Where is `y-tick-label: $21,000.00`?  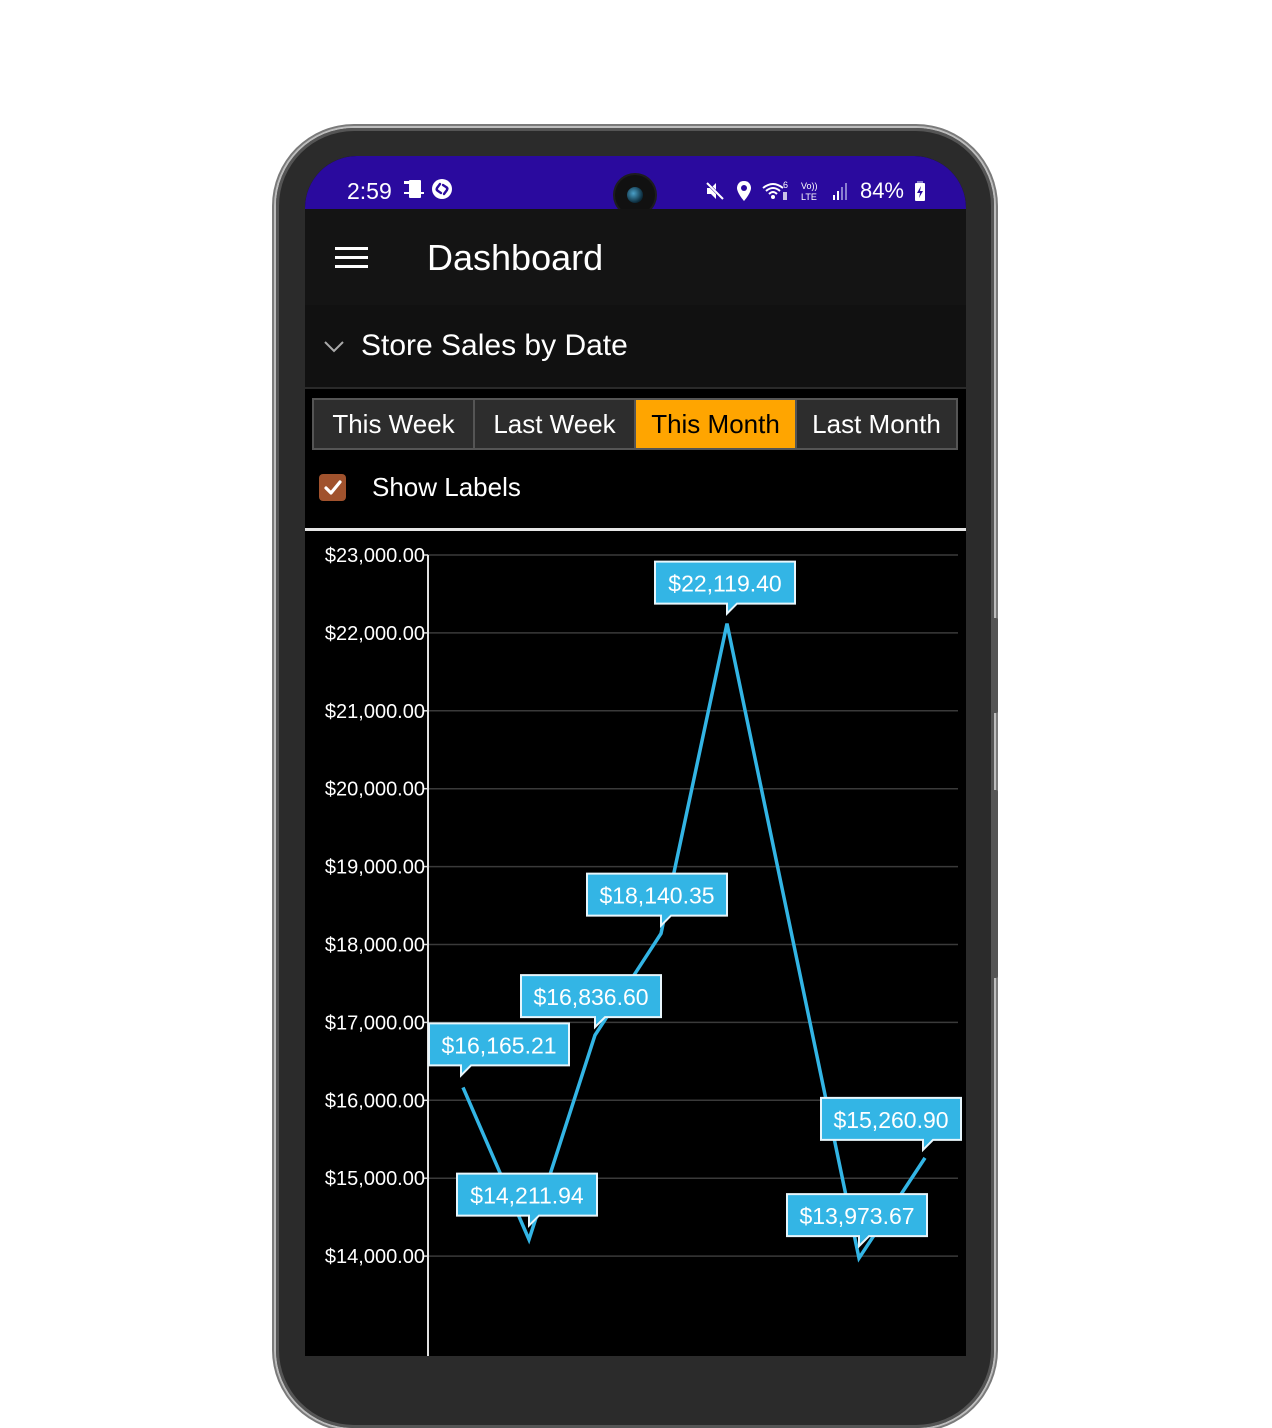
y-tick-label: $21,000.00 is located at coordinates (375, 712).